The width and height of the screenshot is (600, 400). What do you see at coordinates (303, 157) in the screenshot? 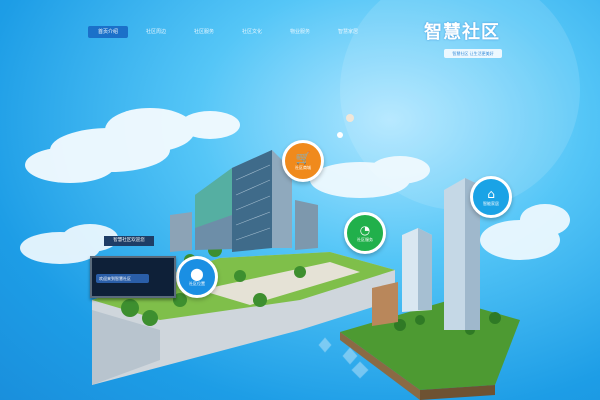
I see `shopping-cart-icon: 🛒` at bounding box center [303, 157].